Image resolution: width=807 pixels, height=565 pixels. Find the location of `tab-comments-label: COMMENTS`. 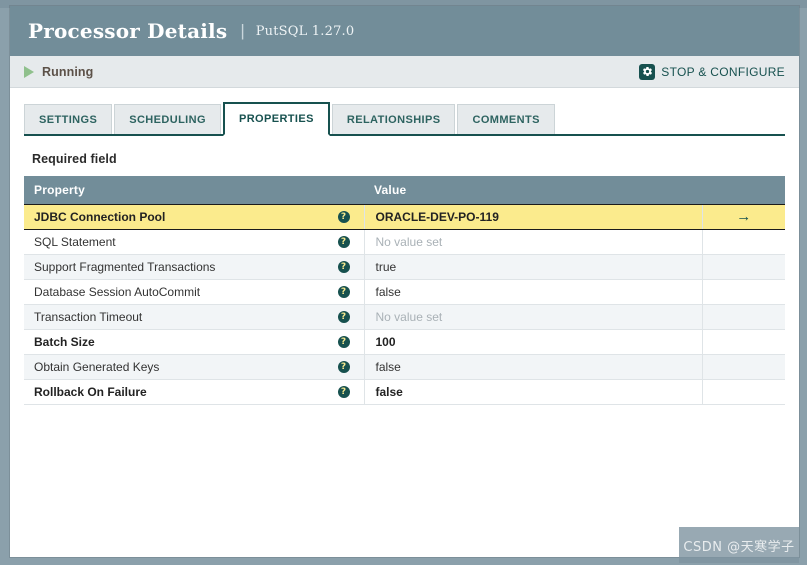

tab-comments-label: COMMENTS is located at coordinates (506, 119).